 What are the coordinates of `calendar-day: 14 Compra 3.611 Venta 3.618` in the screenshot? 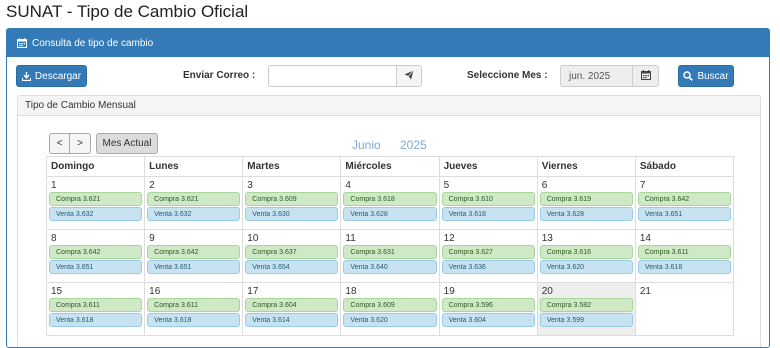 It's located at (684, 256).